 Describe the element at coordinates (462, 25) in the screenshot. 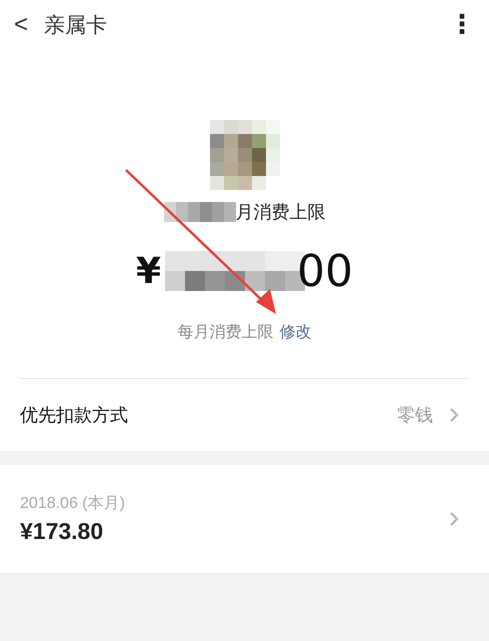

I see `more-icon: ⋮` at that location.